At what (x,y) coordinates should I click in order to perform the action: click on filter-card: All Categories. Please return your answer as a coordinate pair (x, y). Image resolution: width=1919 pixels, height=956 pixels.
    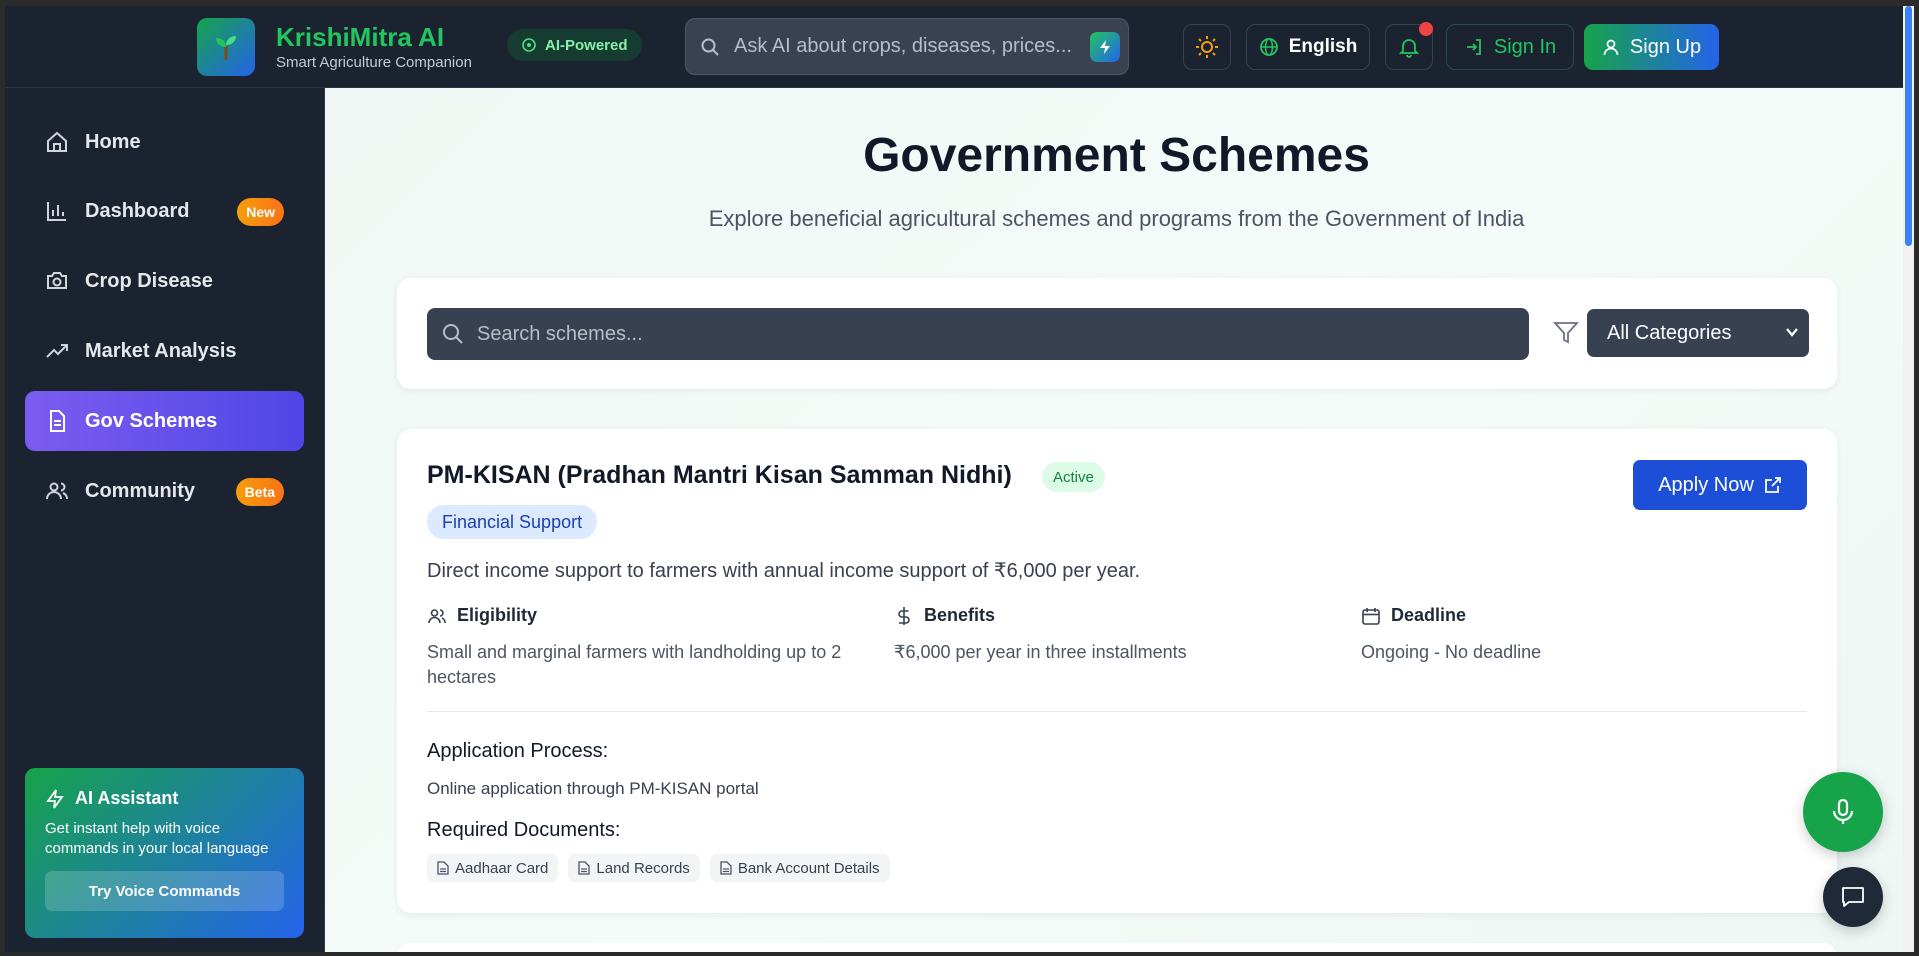
    Looking at the image, I should click on (1117, 333).